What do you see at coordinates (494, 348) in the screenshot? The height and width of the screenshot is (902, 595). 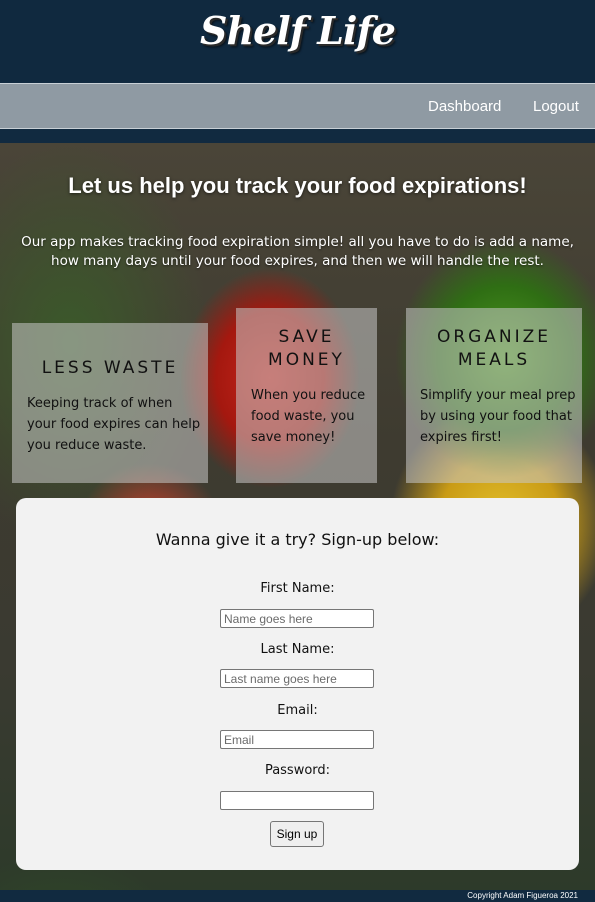 I see `feature-title: ORGANIZE MEALS` at bounding box center [494, 348].